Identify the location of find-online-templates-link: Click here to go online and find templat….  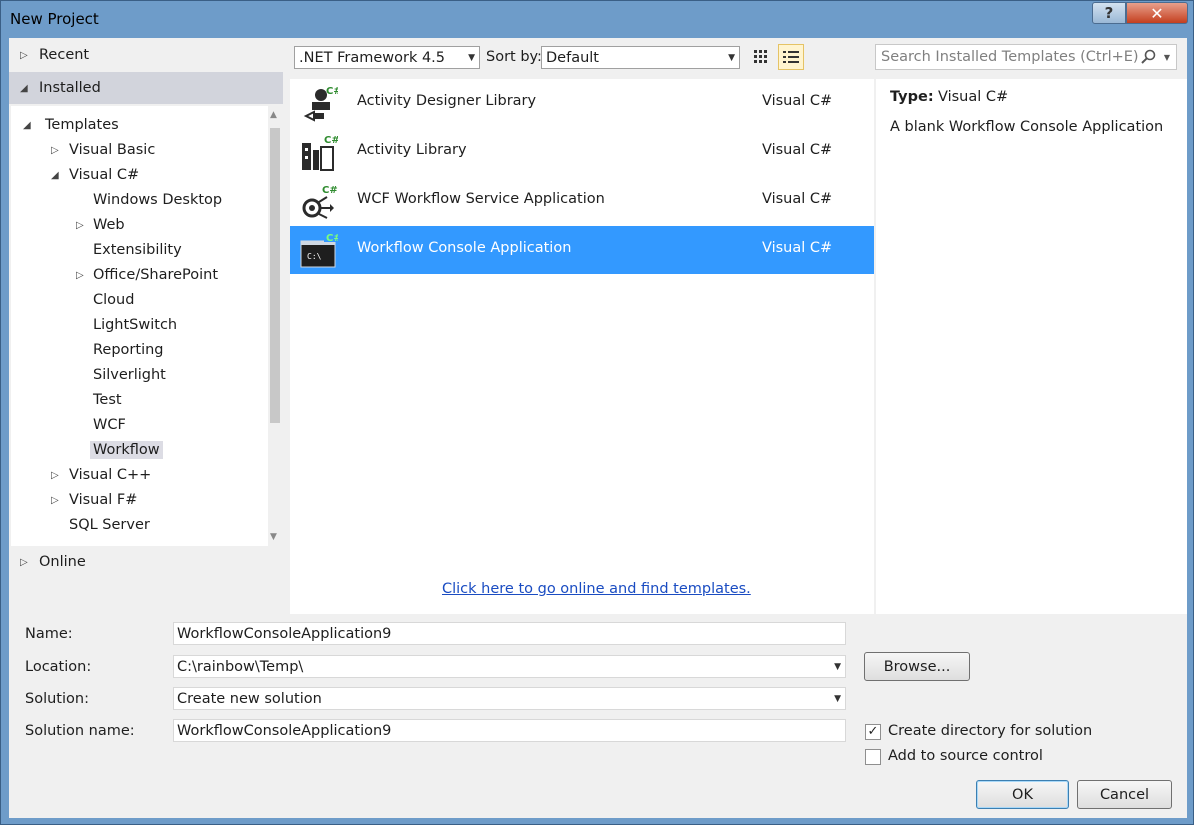
(596, 589).